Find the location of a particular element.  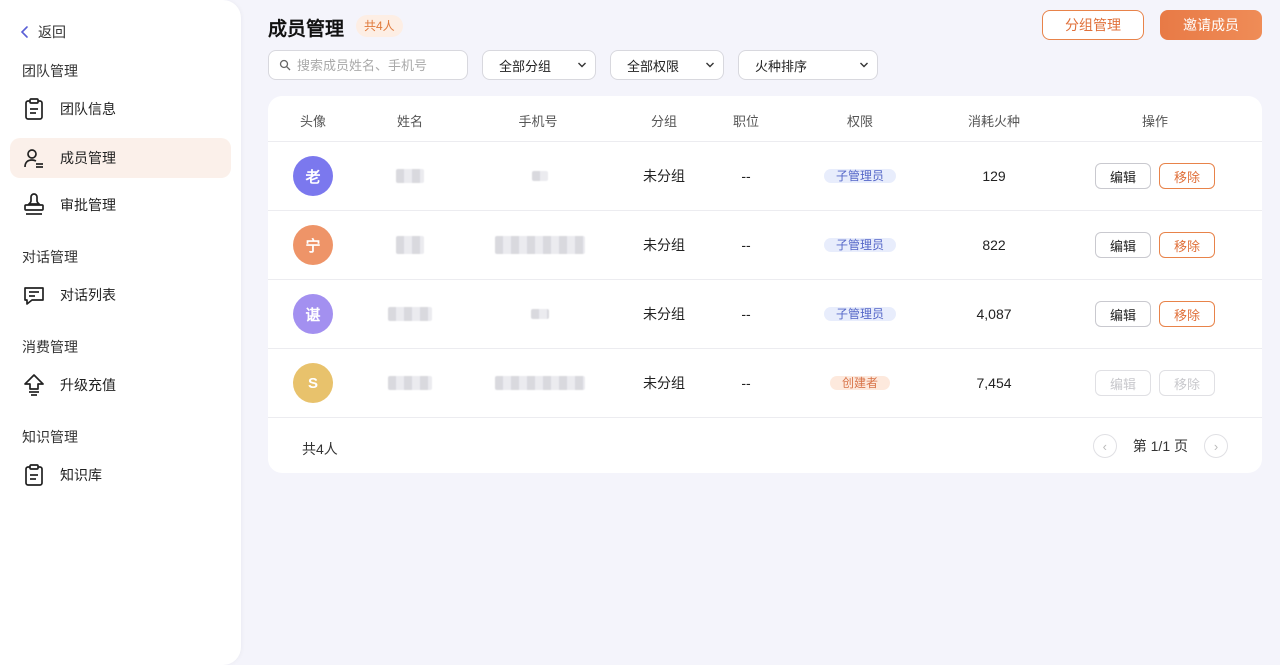

footer-total: 共4人 is located at coordinates (320, 449).